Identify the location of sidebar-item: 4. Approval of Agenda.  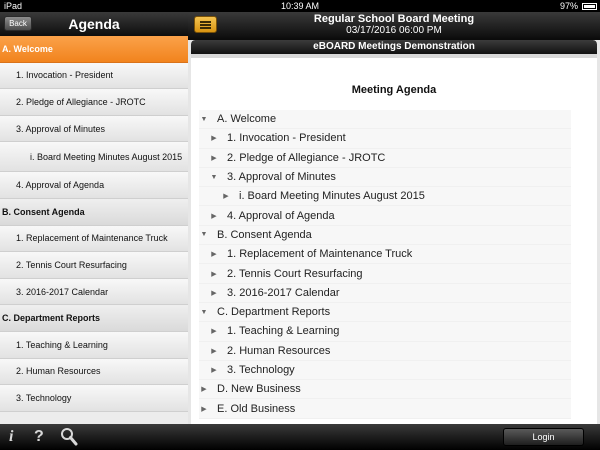
(94, 185).